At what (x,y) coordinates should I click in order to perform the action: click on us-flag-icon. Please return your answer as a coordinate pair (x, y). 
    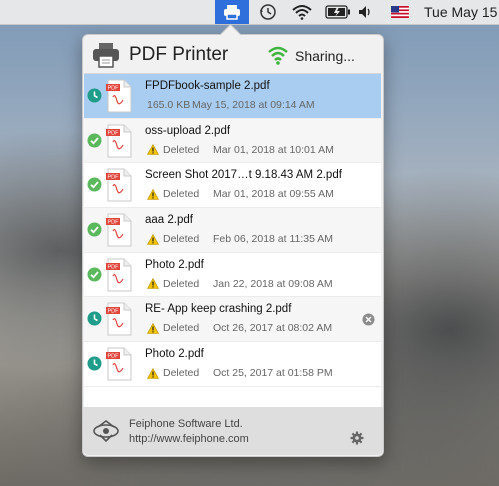
    Looking at the image, I should click on (400, 12).